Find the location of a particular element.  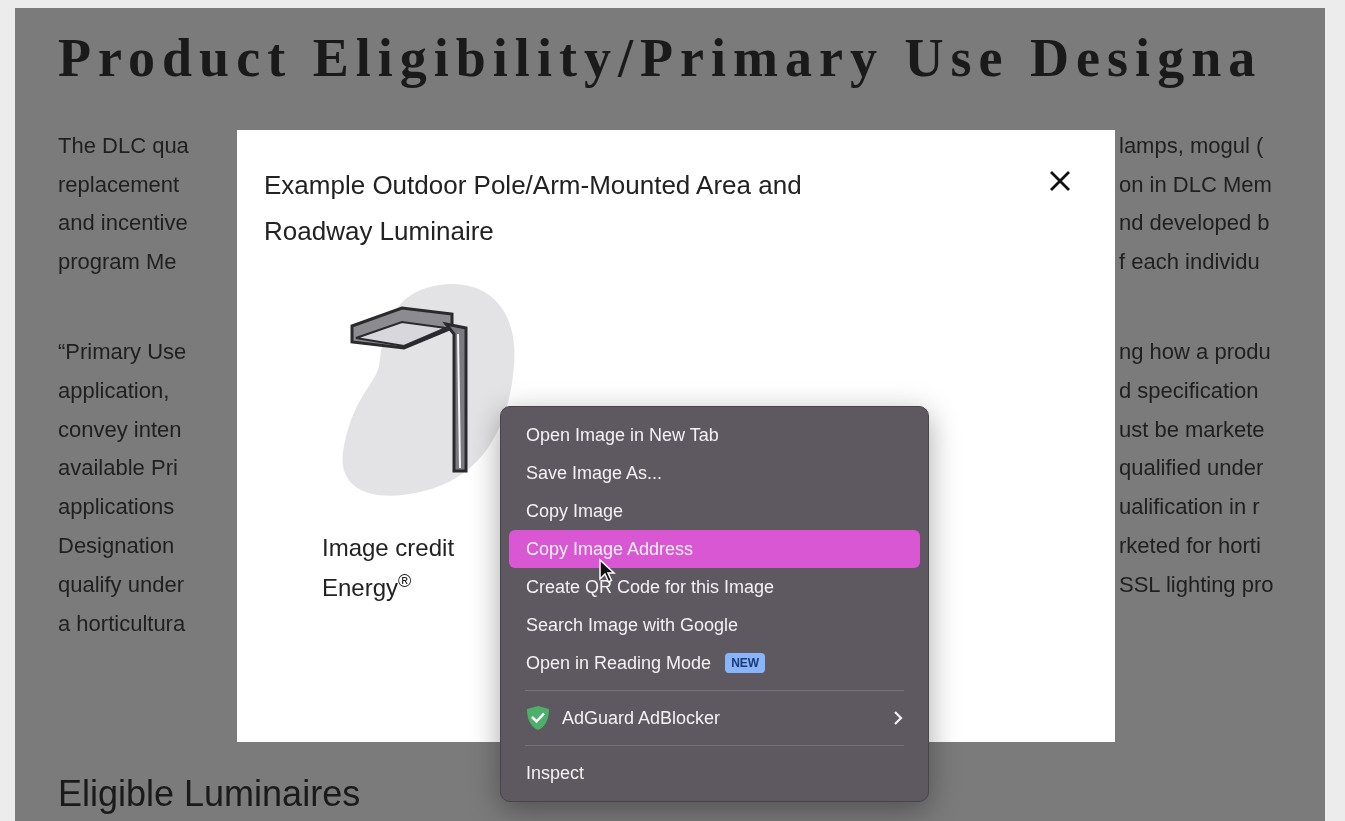

paragraph-fragment: “Primary Use is located at coordinates (122, 352).